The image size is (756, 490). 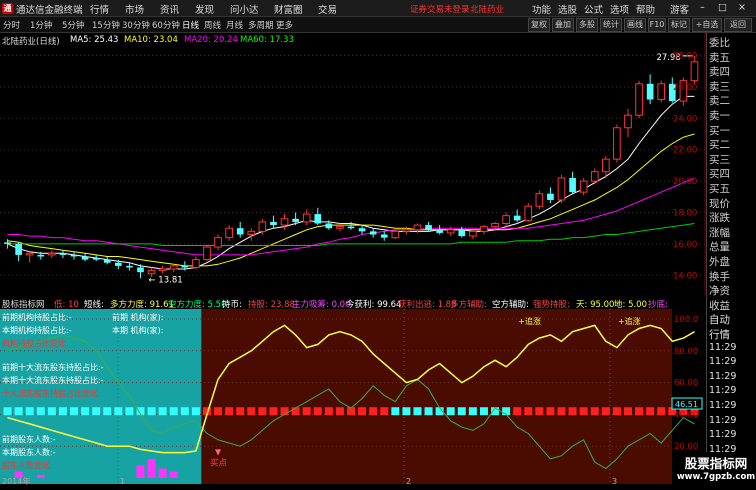 What do you see at coordinates (539, 25) in the screenshot?
I see `adjust-button: 复权` at bounding box center [539, 25].